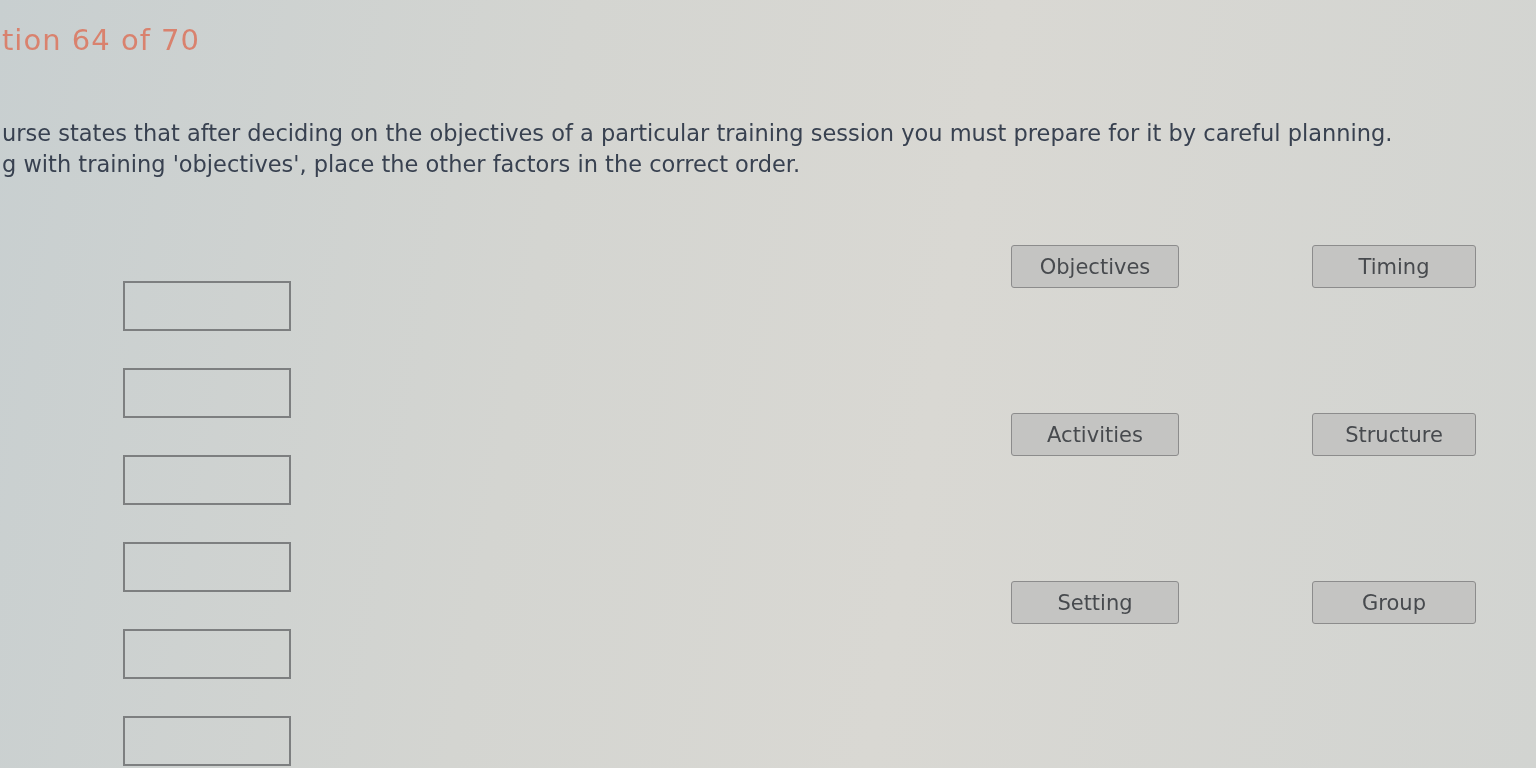 Image resolution: width=1536 pixels, height=768 pixels. What do you see at coordinates (697, 133) in the screenshot?
I see `instruction-line: urse states that after deciding on the objectives of a particular training session you must prepare for it by careful planning.` at bounding box center [697, 133].